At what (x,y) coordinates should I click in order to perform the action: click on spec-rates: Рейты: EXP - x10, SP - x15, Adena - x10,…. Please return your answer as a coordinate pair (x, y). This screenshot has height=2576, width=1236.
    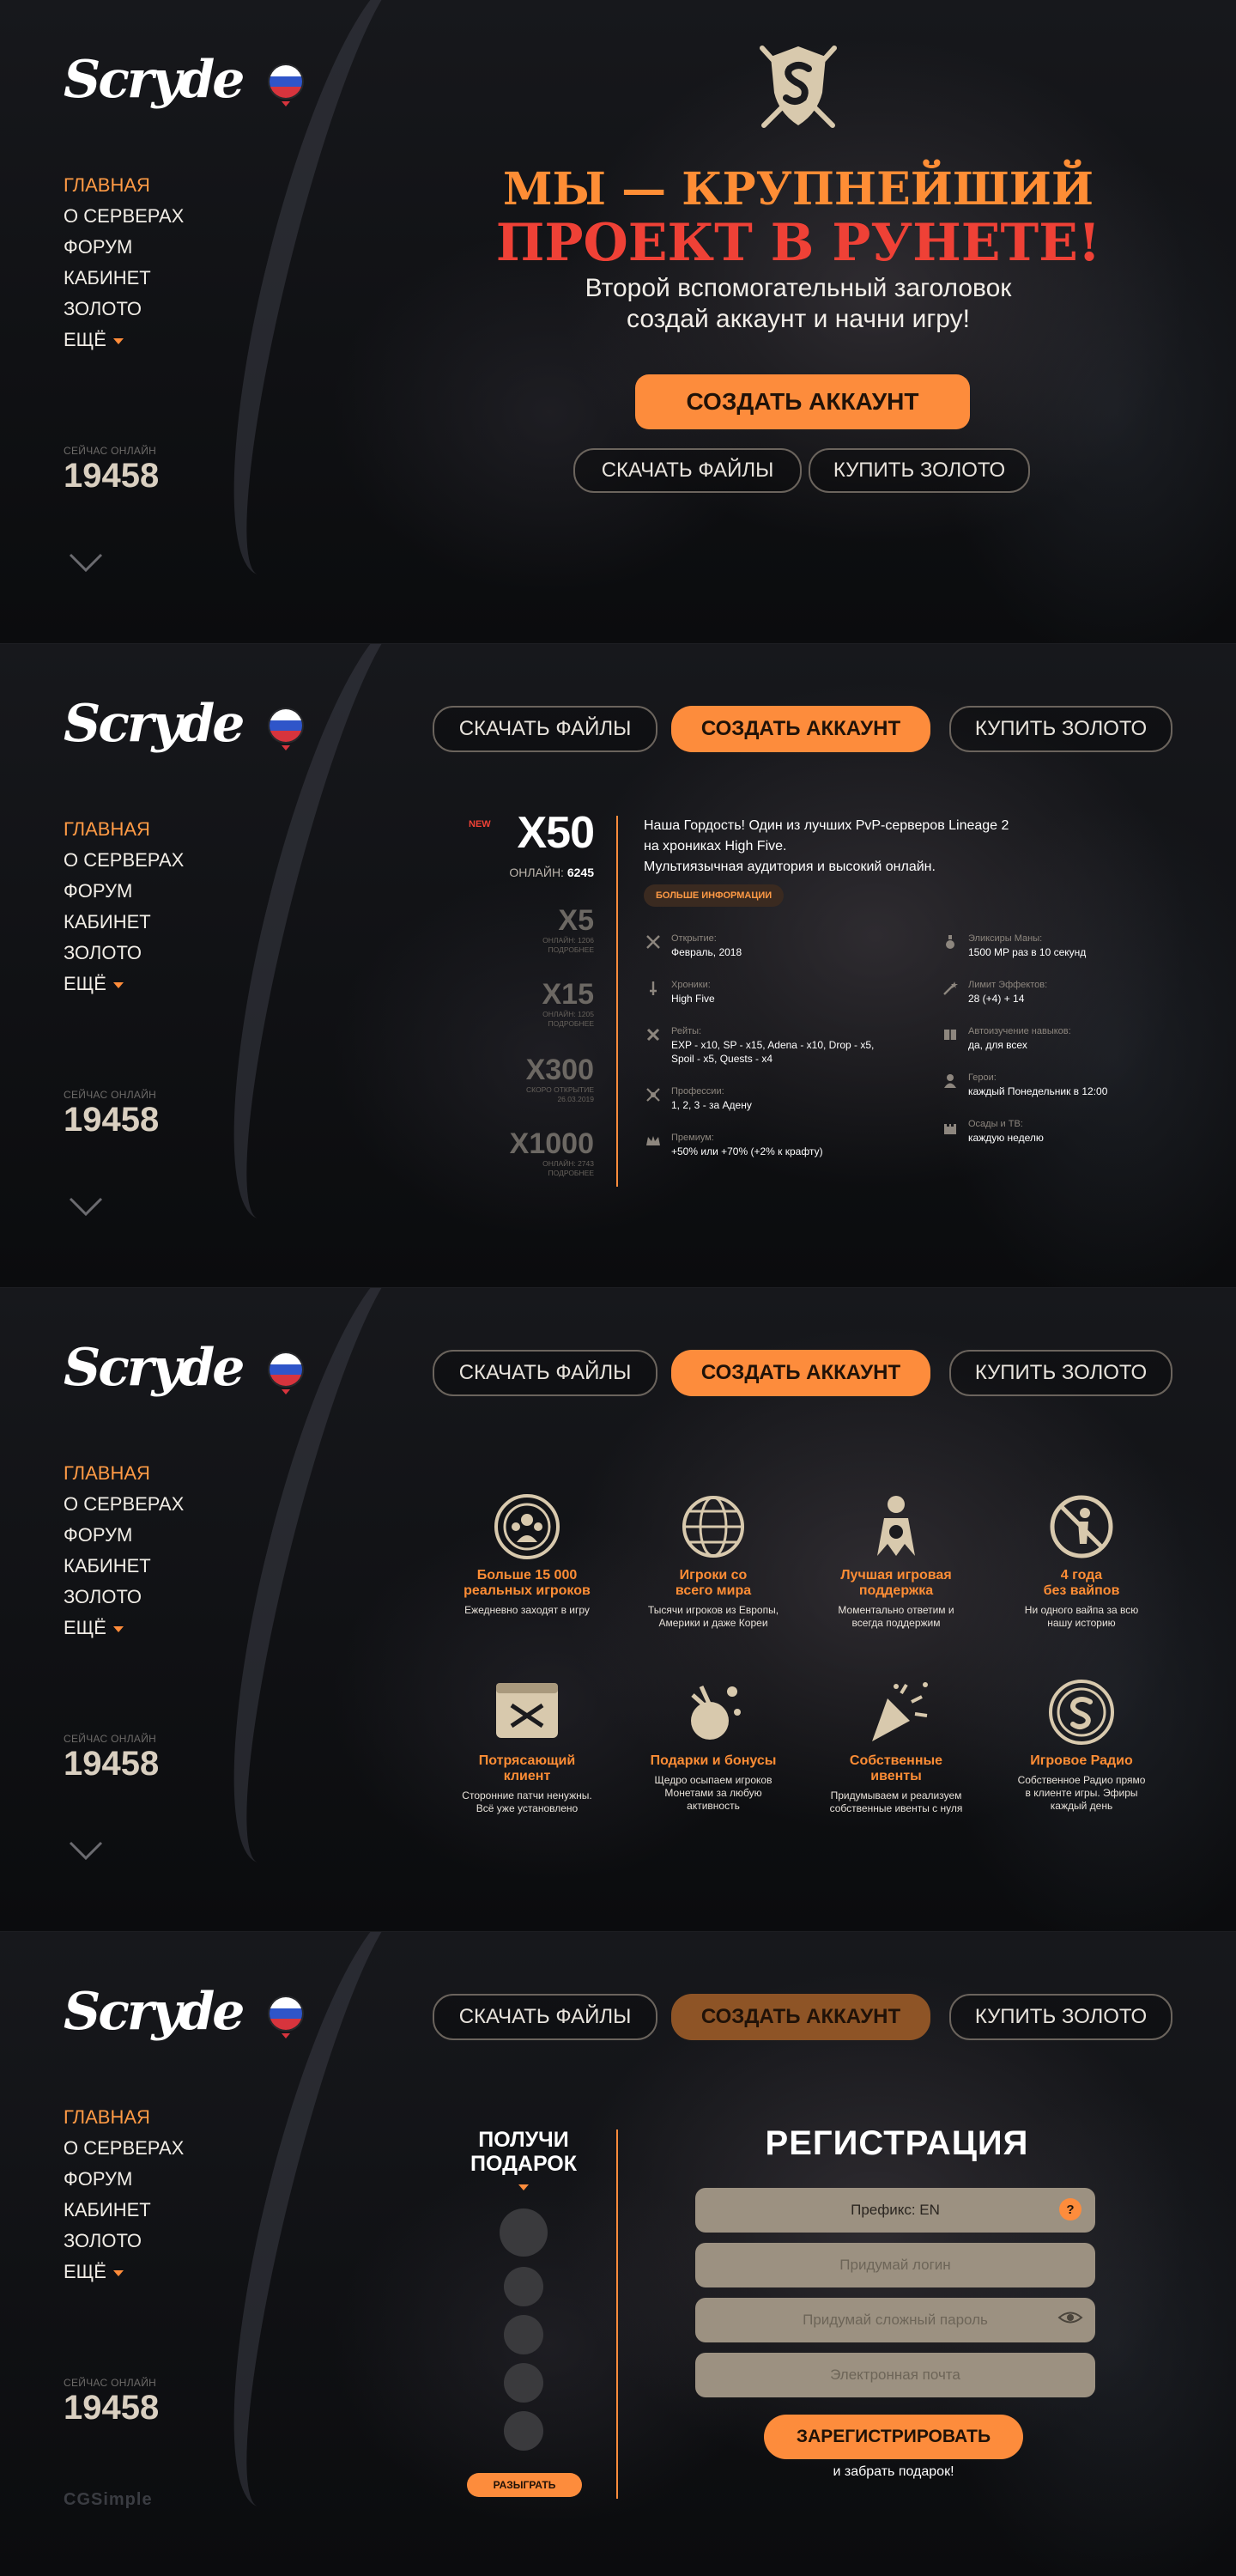
    Looking at the image, I should click on (791, 1045).